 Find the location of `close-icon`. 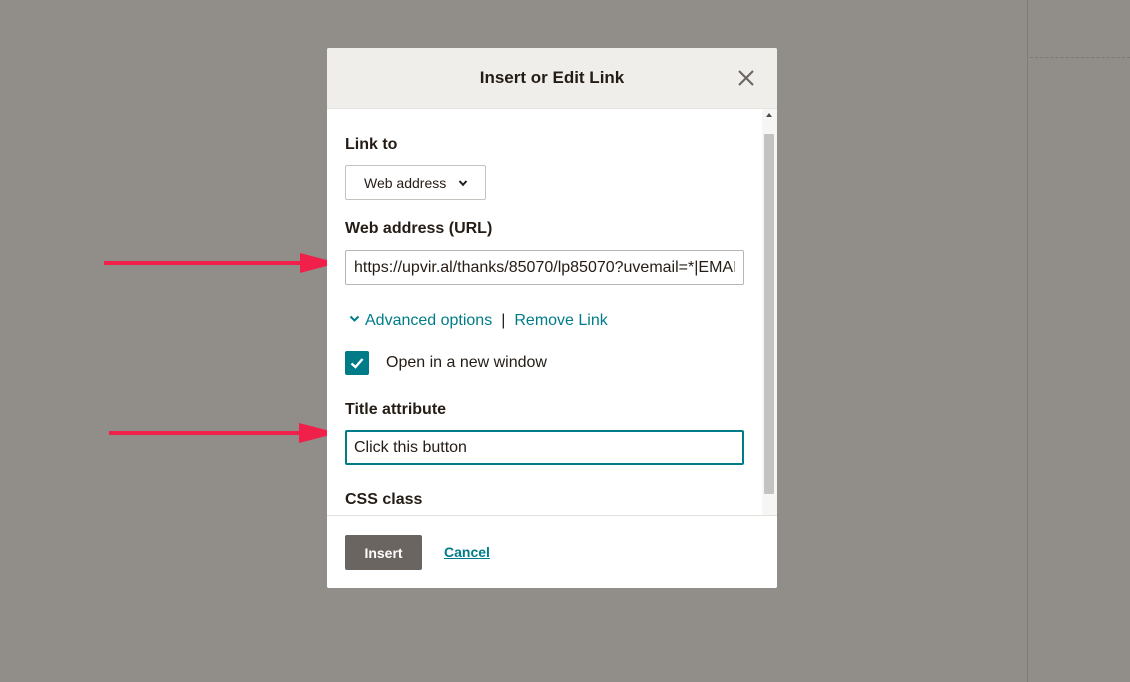

close-icon is located at coordinates (746, 78).